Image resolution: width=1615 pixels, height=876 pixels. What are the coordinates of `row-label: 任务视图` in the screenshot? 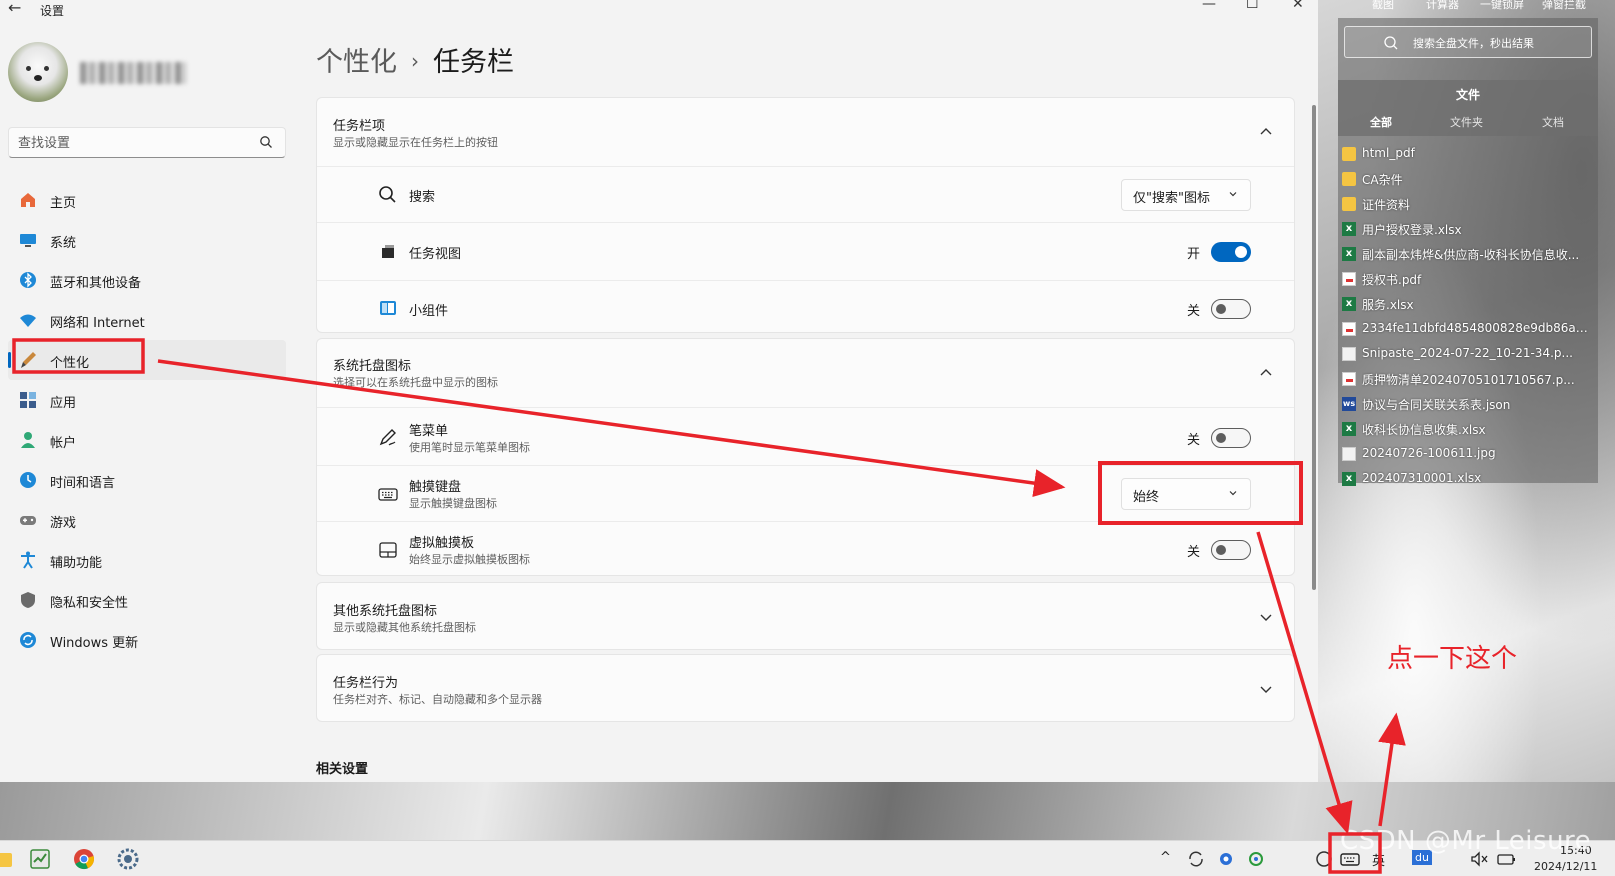 It's located at (435, 254).